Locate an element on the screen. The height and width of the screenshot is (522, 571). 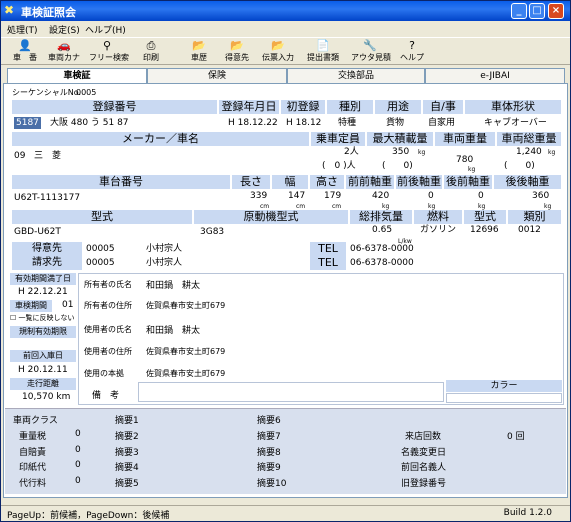
person-icon: 👤 is located at coordinates (25, 45).